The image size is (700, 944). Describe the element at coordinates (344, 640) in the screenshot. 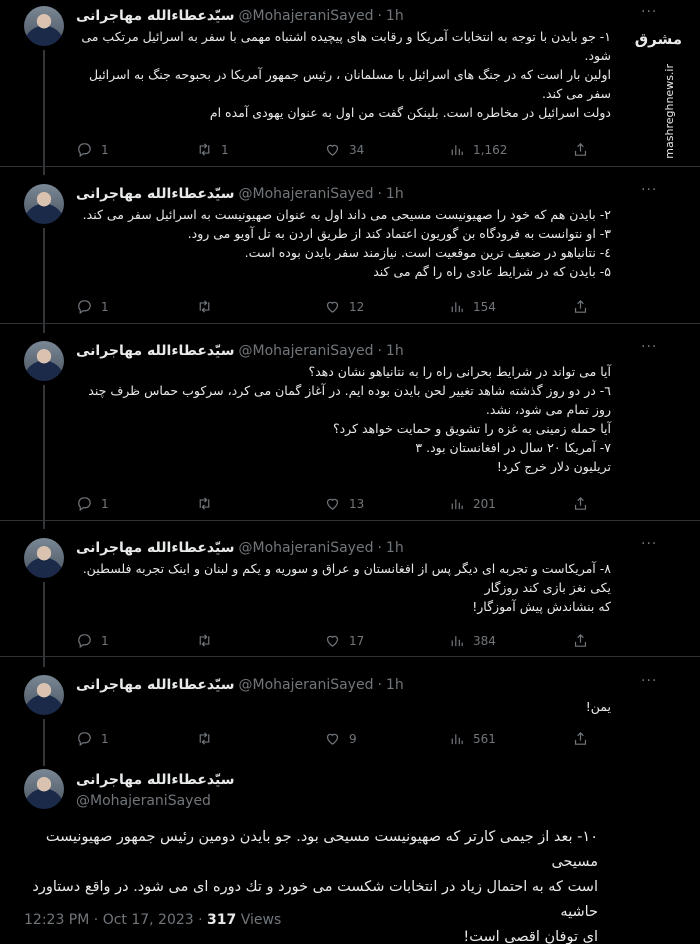

I see `like-button: 17` at that location.